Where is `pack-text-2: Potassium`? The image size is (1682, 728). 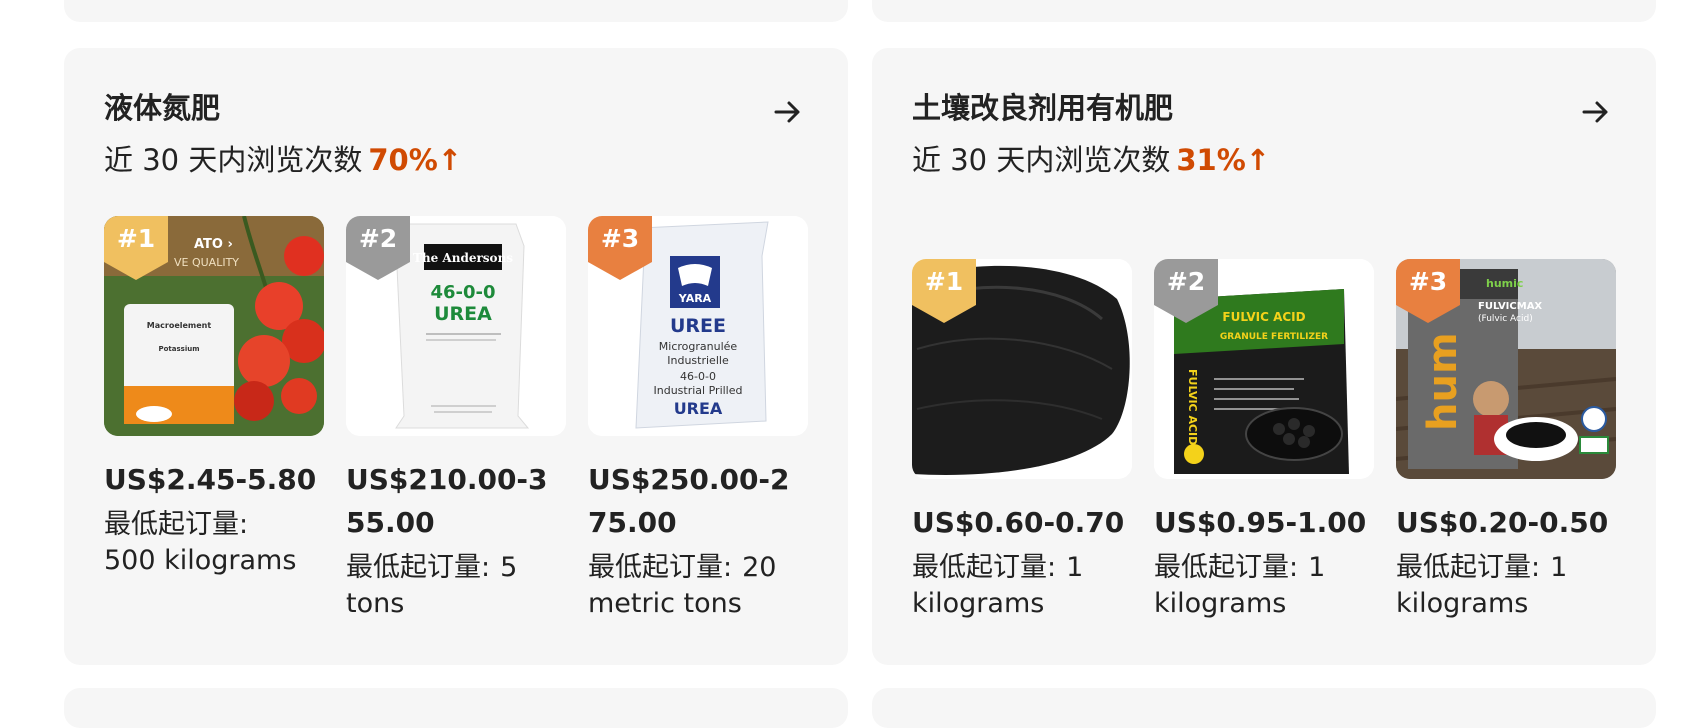
pack-text-2: Potassium is located at coordinates (178, 349).